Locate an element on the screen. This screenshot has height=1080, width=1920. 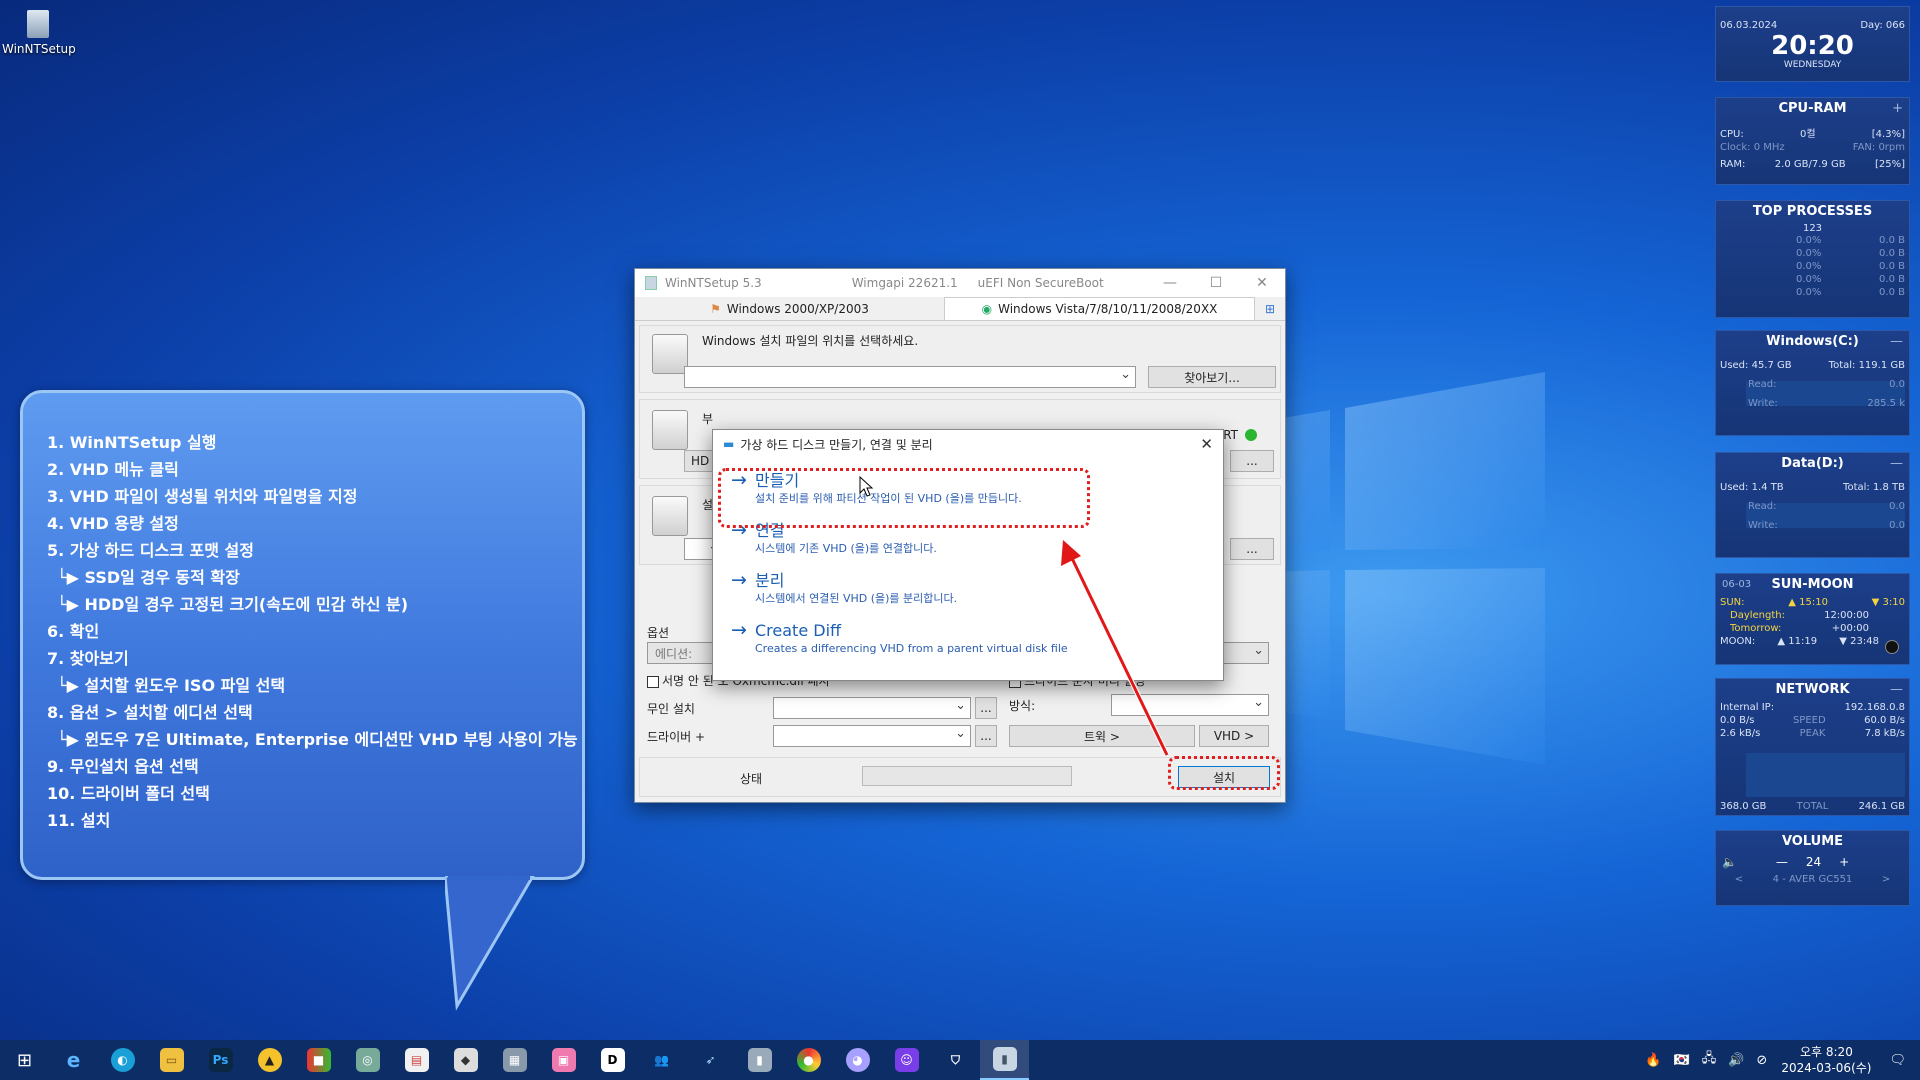
clock-time: 20:20 is located at coordinates (1812, 46).